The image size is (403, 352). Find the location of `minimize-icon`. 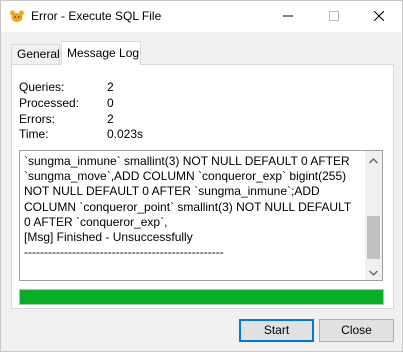

minimize-icon is located at coordinates (288, 17).